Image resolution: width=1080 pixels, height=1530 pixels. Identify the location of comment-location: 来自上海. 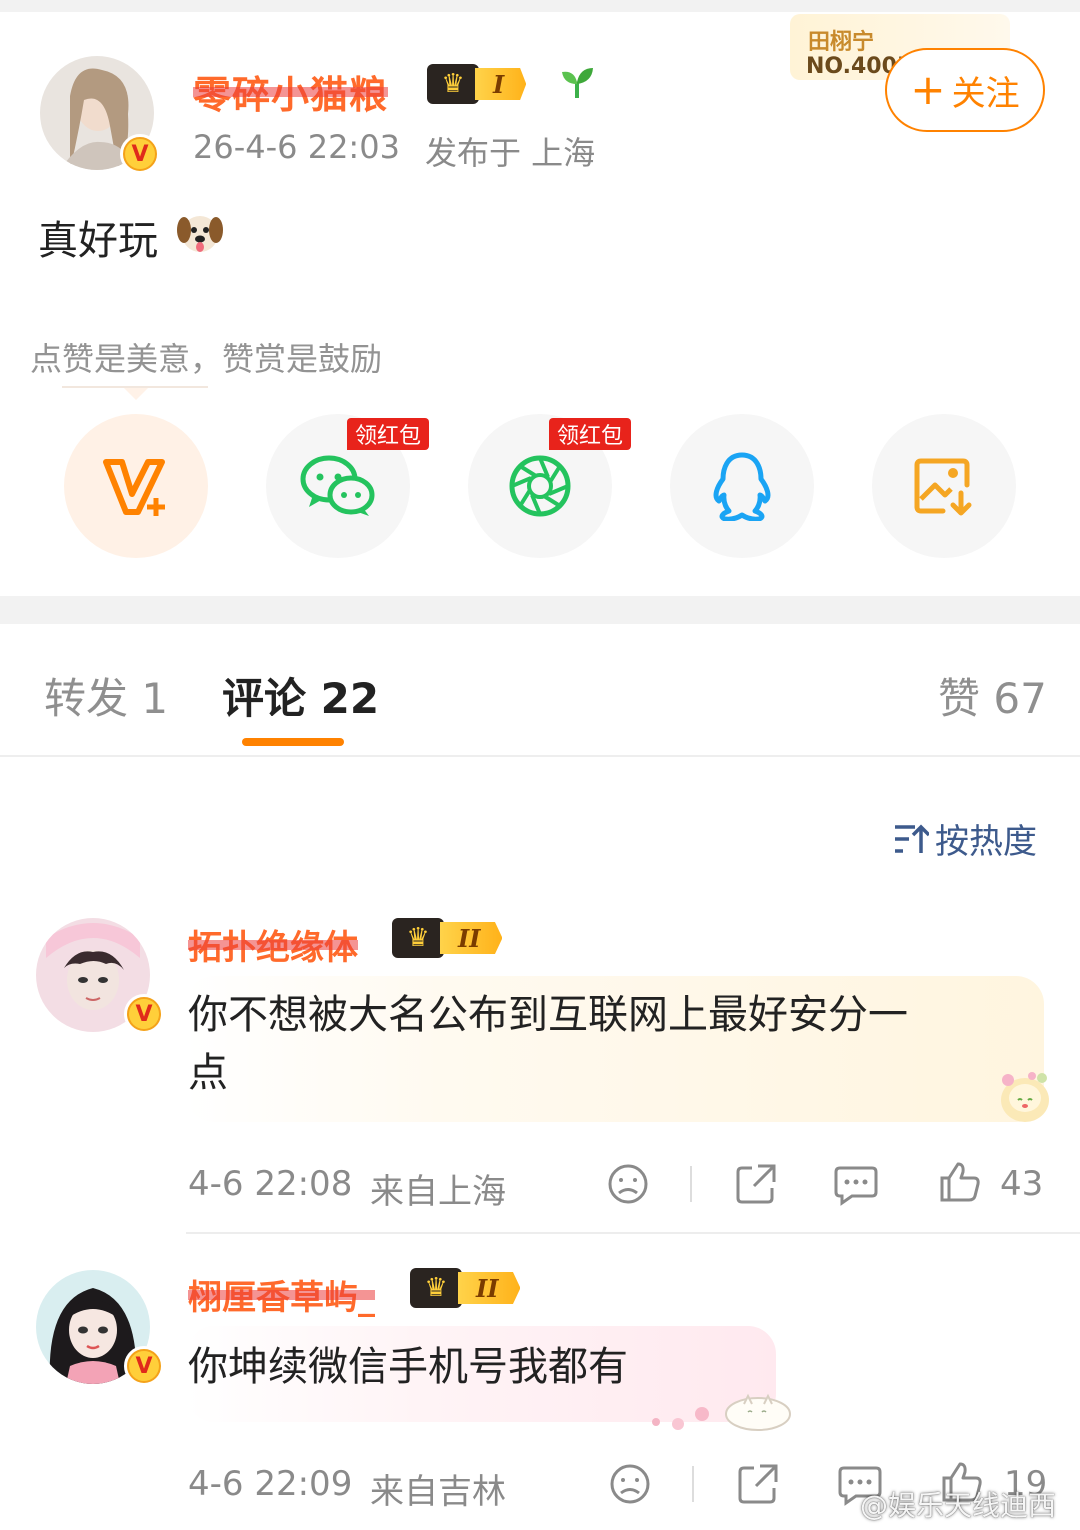
(438, 1192).